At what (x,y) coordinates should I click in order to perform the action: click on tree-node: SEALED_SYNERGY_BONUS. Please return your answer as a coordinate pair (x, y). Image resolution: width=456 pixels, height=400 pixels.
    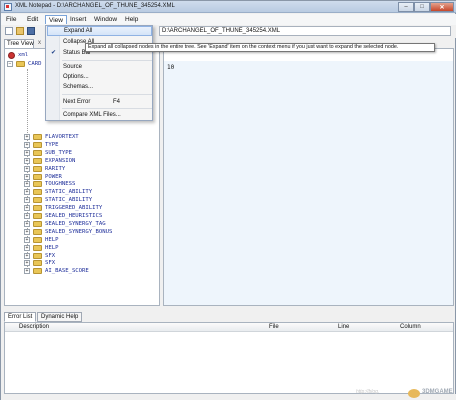
    Looking at the image, I should click on (78, 232).